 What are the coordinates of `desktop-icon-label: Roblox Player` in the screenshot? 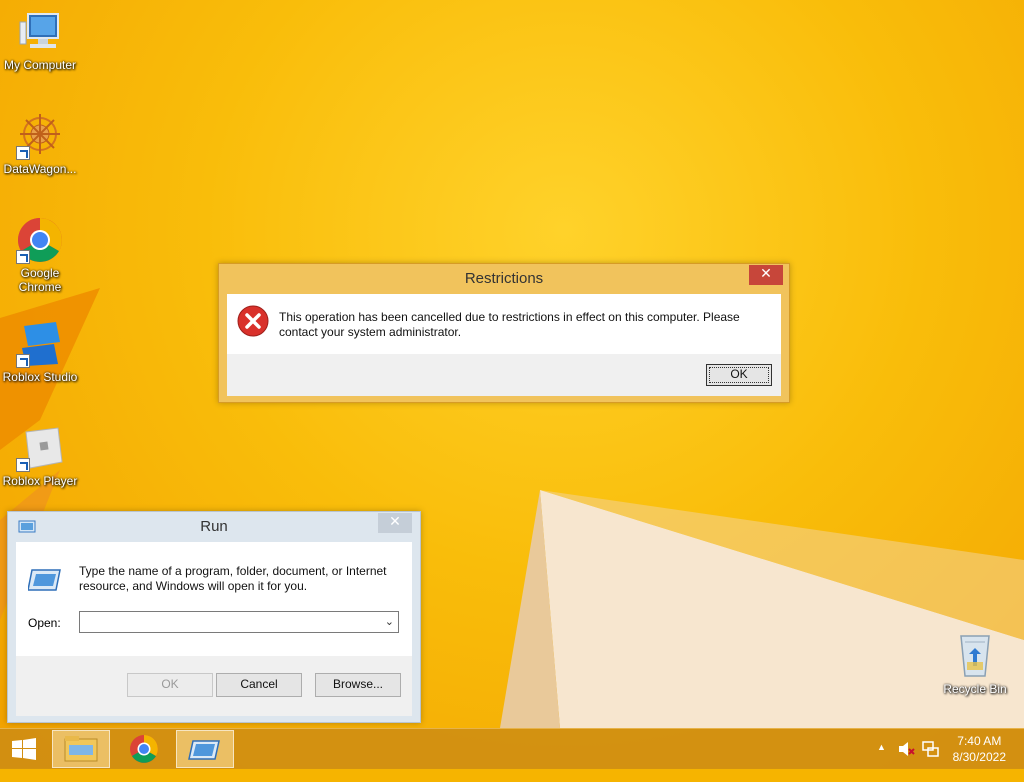 It's located at (40, 481).